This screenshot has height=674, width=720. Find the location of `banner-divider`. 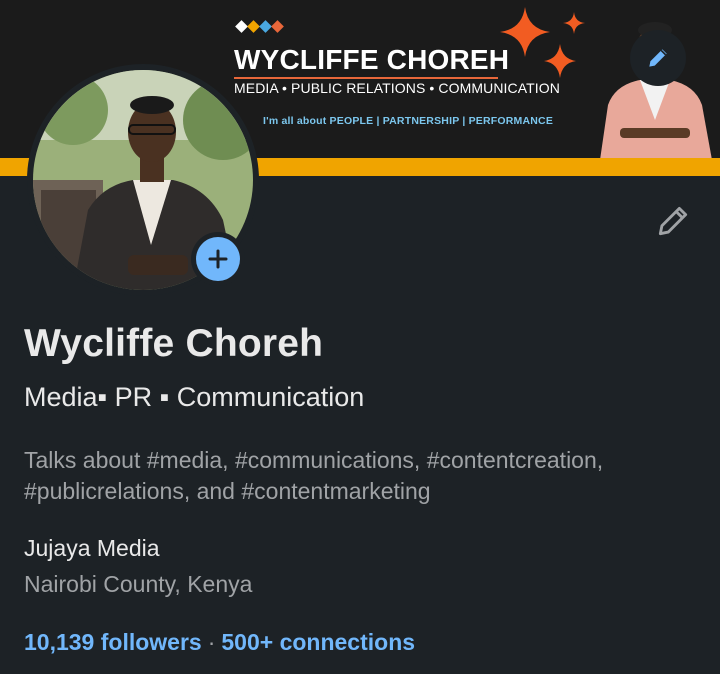

banner-divider is located at coordinates (366, 78).